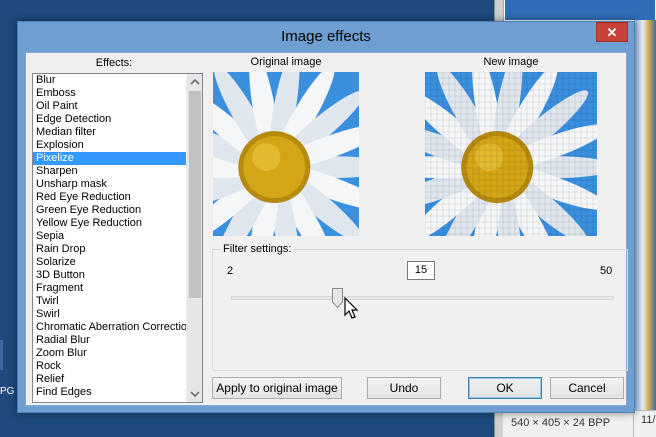 This screenshot has height=437, width=656. What do you see at coordinates (110, 132) in the screenshot?
I see `effects-list-item: Median filter` at bounding box center [110, 132].